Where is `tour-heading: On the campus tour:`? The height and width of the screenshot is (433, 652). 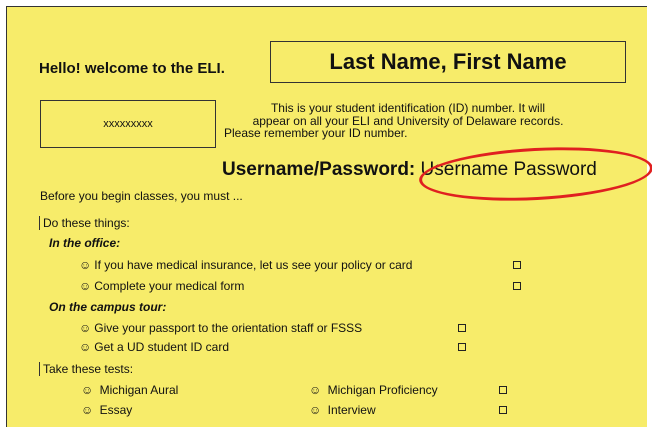
tour-heading: On the campus tour: is located at coordinates (108, 307).